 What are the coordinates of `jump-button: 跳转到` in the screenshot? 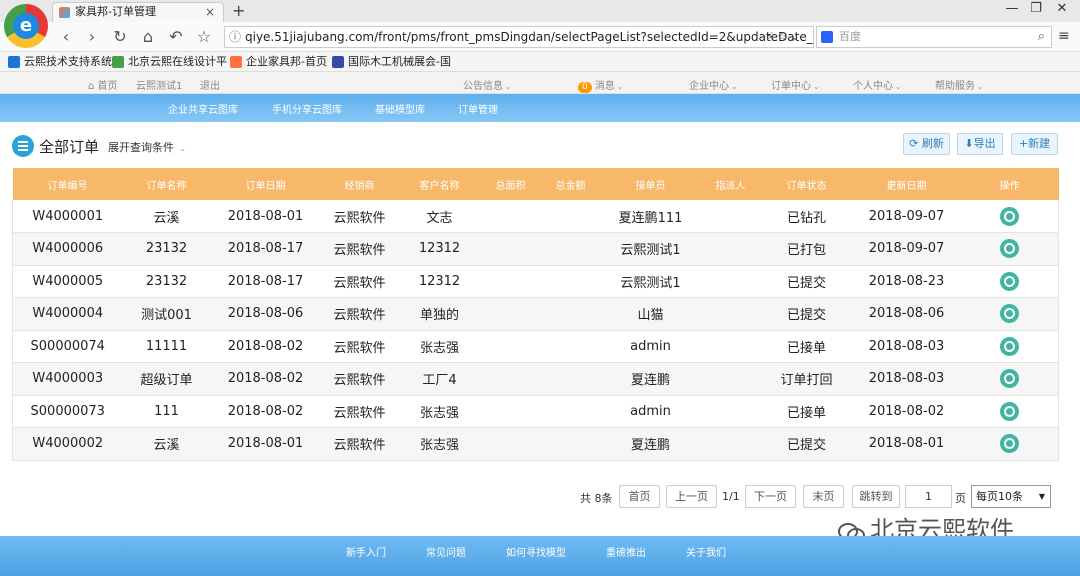 It's located at (876, 496).